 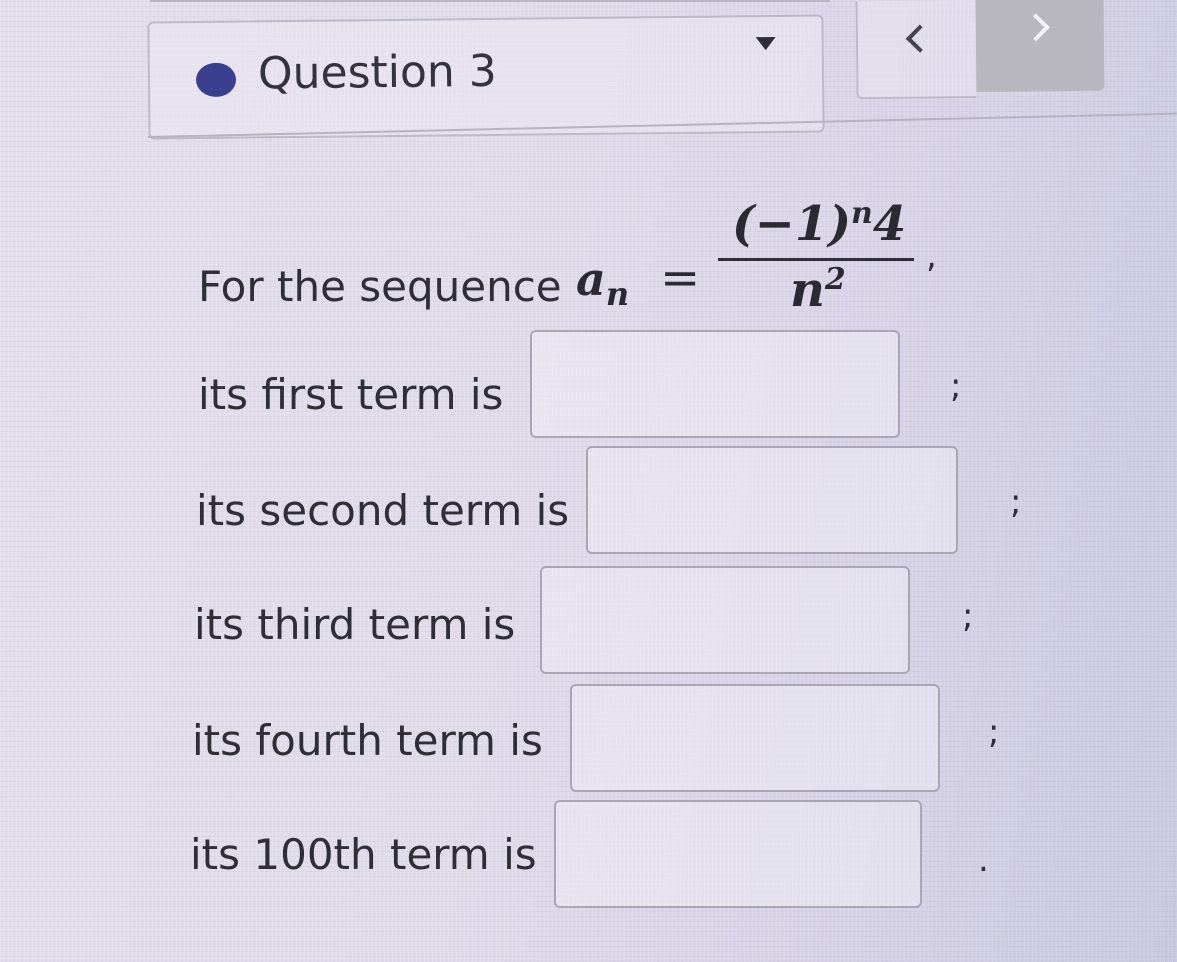 I want to click on denominator-exponent: 2, so click(x=835, y=279).